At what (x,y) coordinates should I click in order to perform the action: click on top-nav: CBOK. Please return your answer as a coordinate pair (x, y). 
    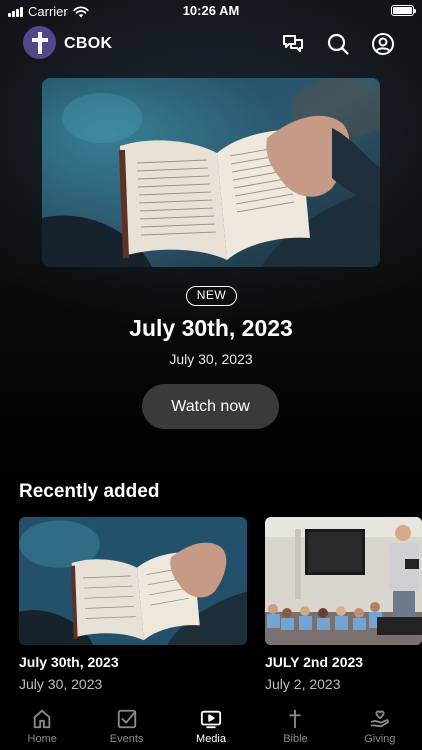
    Looking at the image, I should click on (211, 44).